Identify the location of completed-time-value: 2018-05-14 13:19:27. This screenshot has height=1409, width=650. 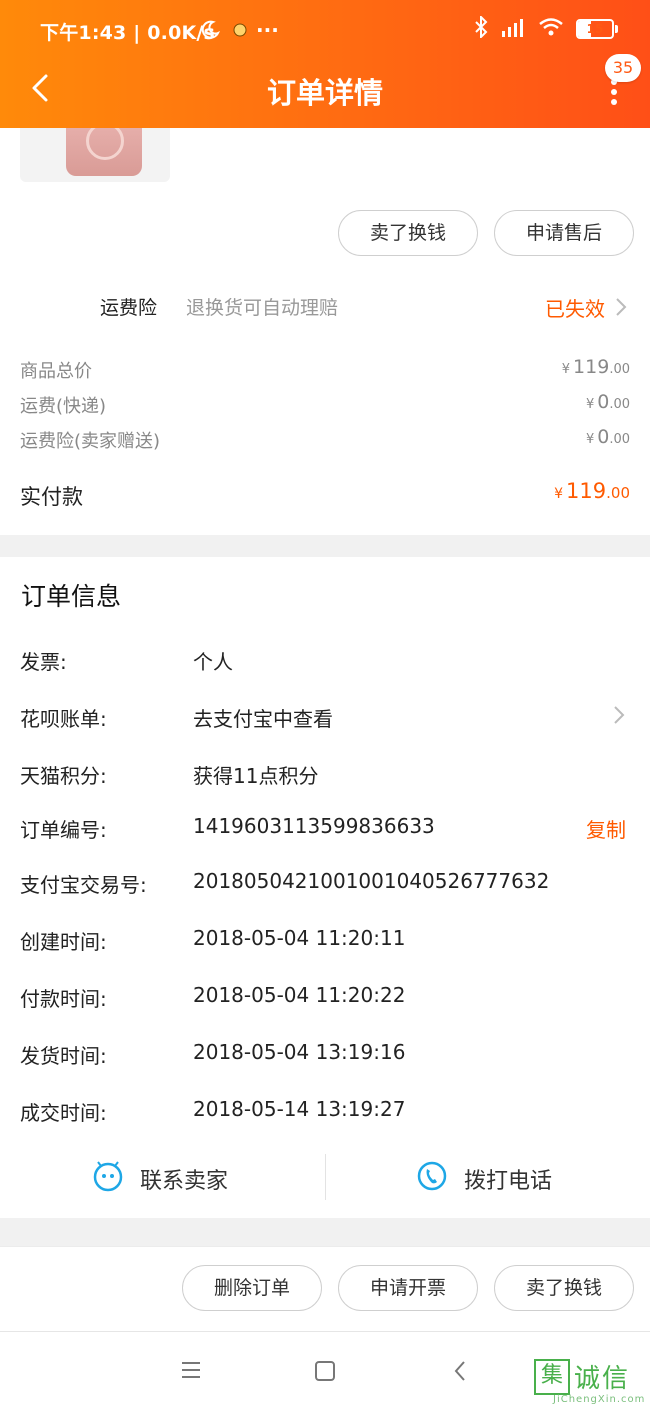
(299, 1109).